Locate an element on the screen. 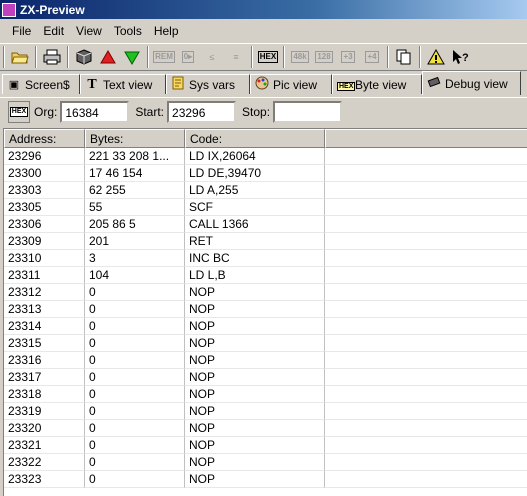 The width and height of the screenshot is (527, 496). warning-icon is located at coordinates (436, 57).